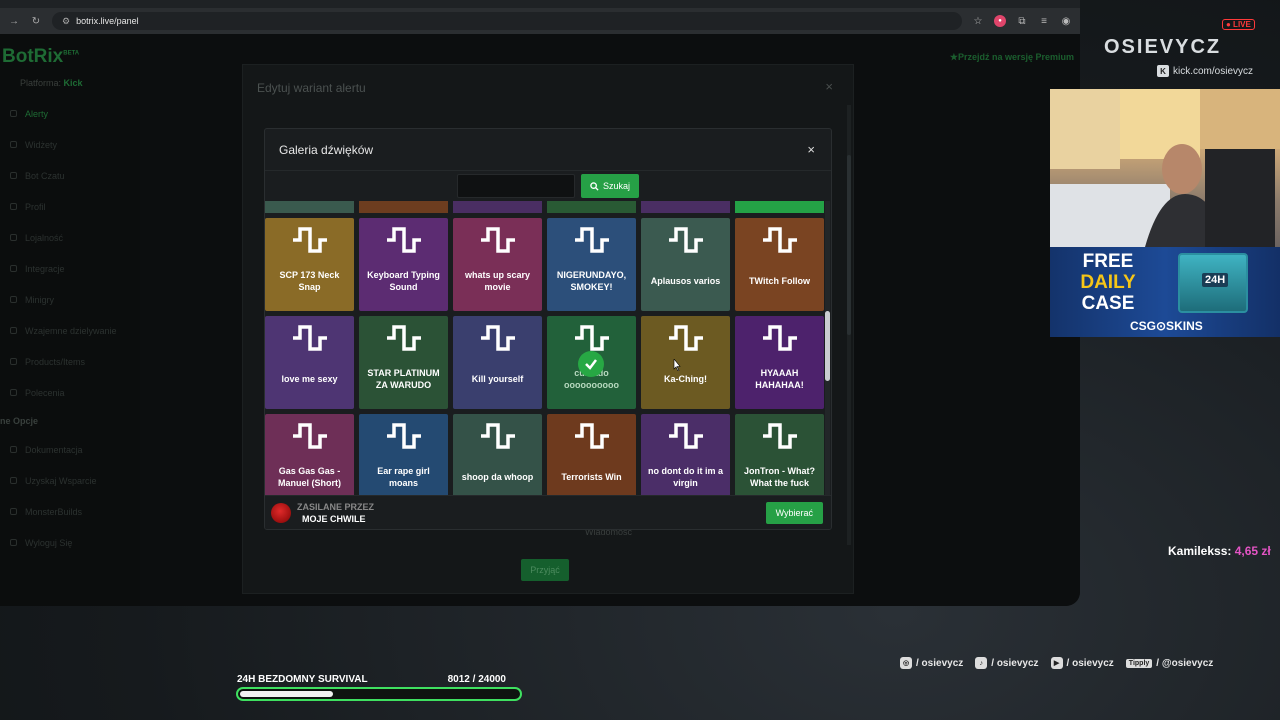 This screenshot has height=720, width=1280. What do you see at coordinates (1165, 292) in the screenshot?
I see `csgoskins-promo: FREE DAILY CASE 24H CSG⊙SKINS` at bounding box center [1165, 292].